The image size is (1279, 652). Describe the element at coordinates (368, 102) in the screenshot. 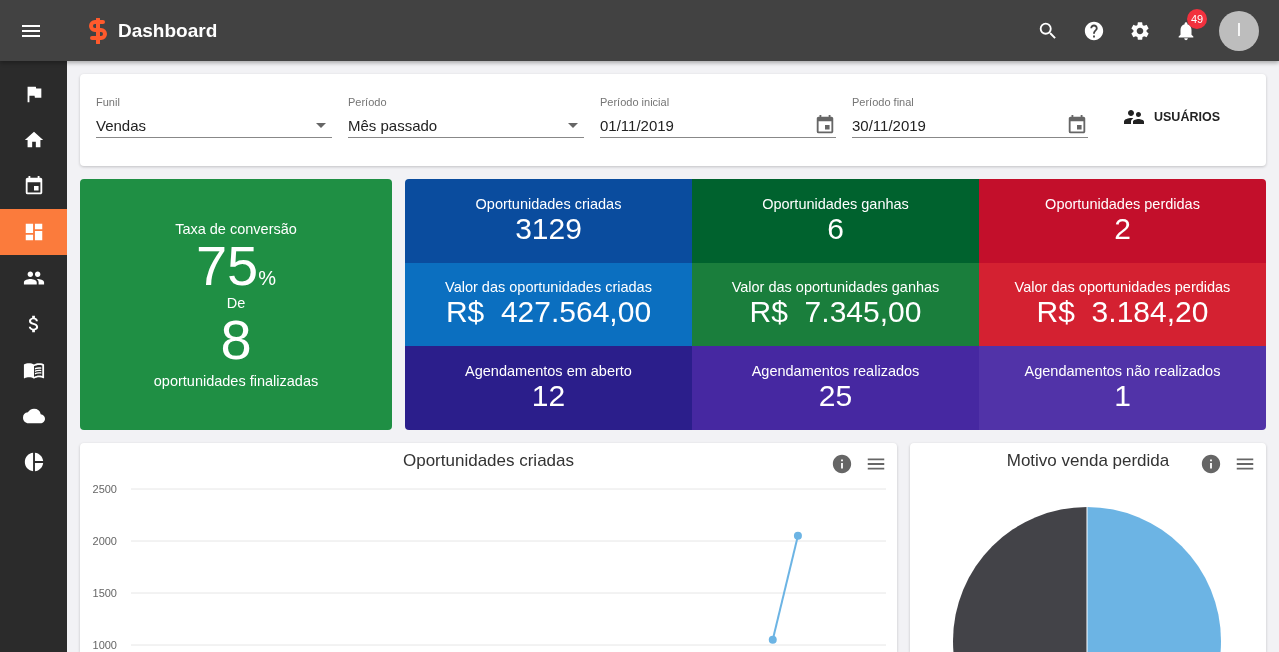

I see `field-label: Período` at that location.